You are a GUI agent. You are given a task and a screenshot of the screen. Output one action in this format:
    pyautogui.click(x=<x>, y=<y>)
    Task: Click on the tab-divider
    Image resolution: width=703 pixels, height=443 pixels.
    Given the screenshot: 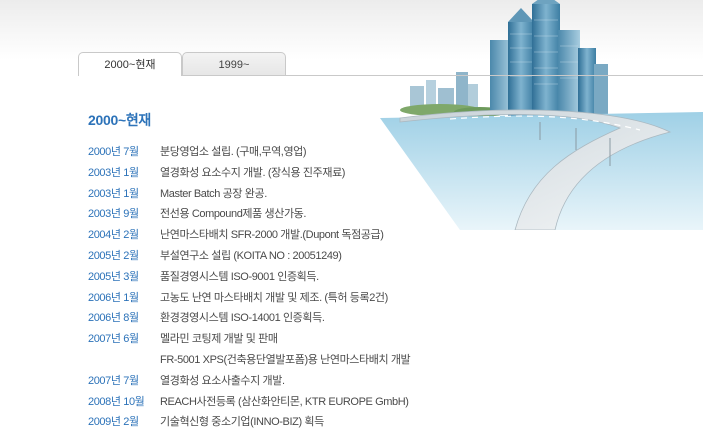 What is the action you would take?
    pyautogui.click(x=442, y=75)
    